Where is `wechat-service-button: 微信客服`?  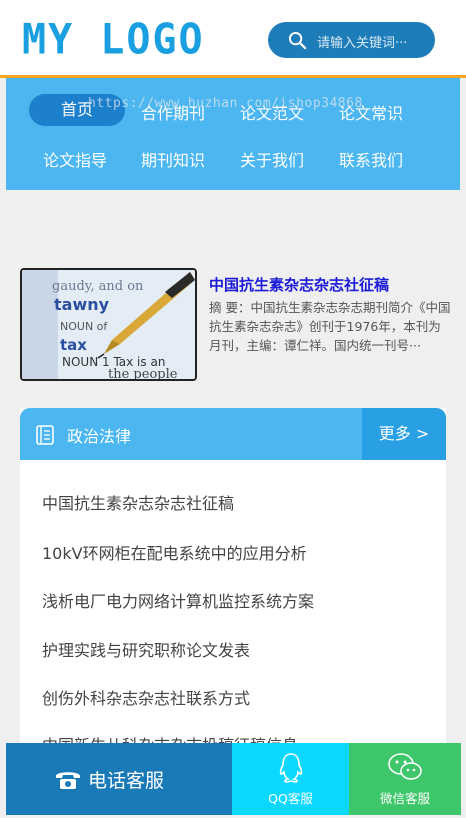 wechat-service-button: 微信客服 is located at coordinates (405, 779).